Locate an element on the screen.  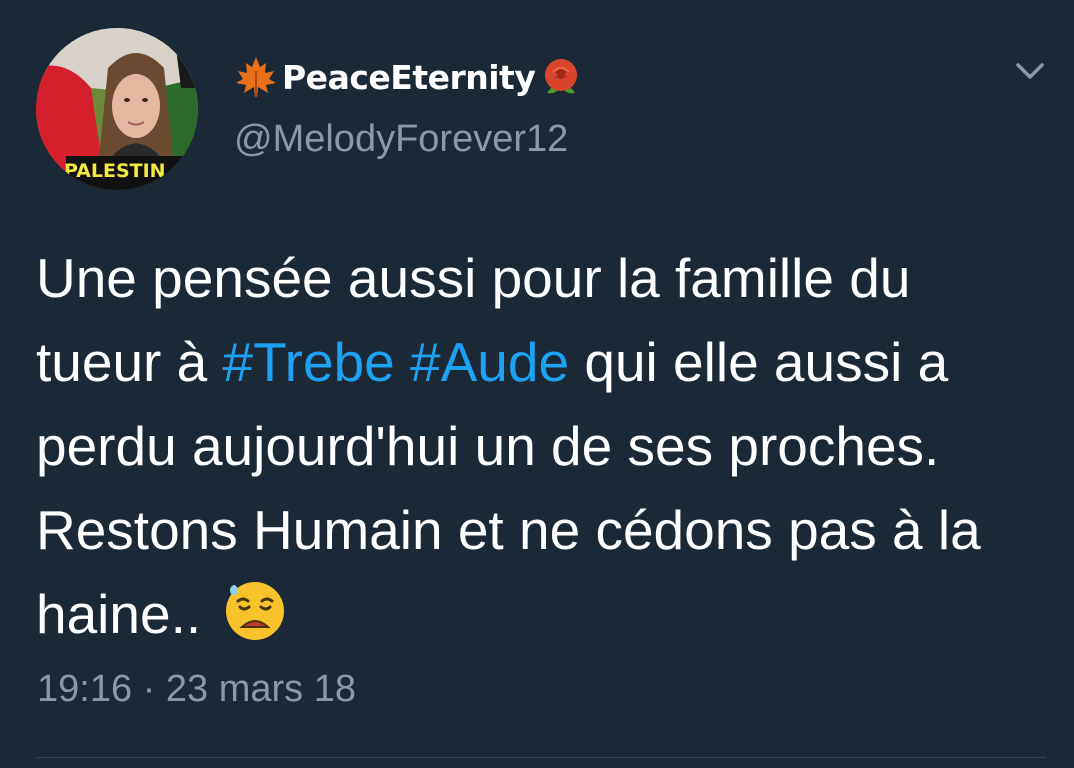
divider is located at coordinates (541, 757).